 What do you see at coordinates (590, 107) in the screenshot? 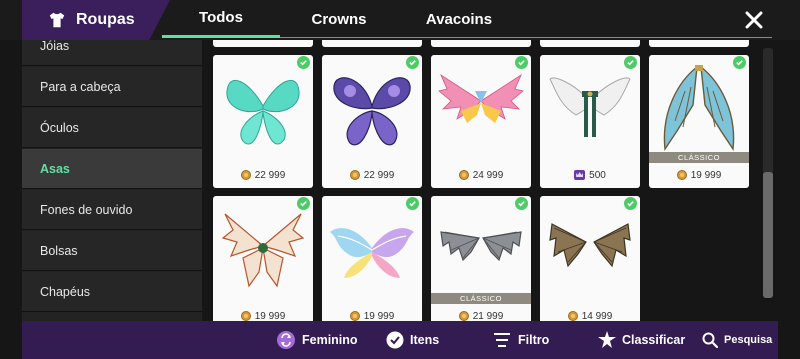
I see `white-angel-wings-image` at bounding box center [590, 107].